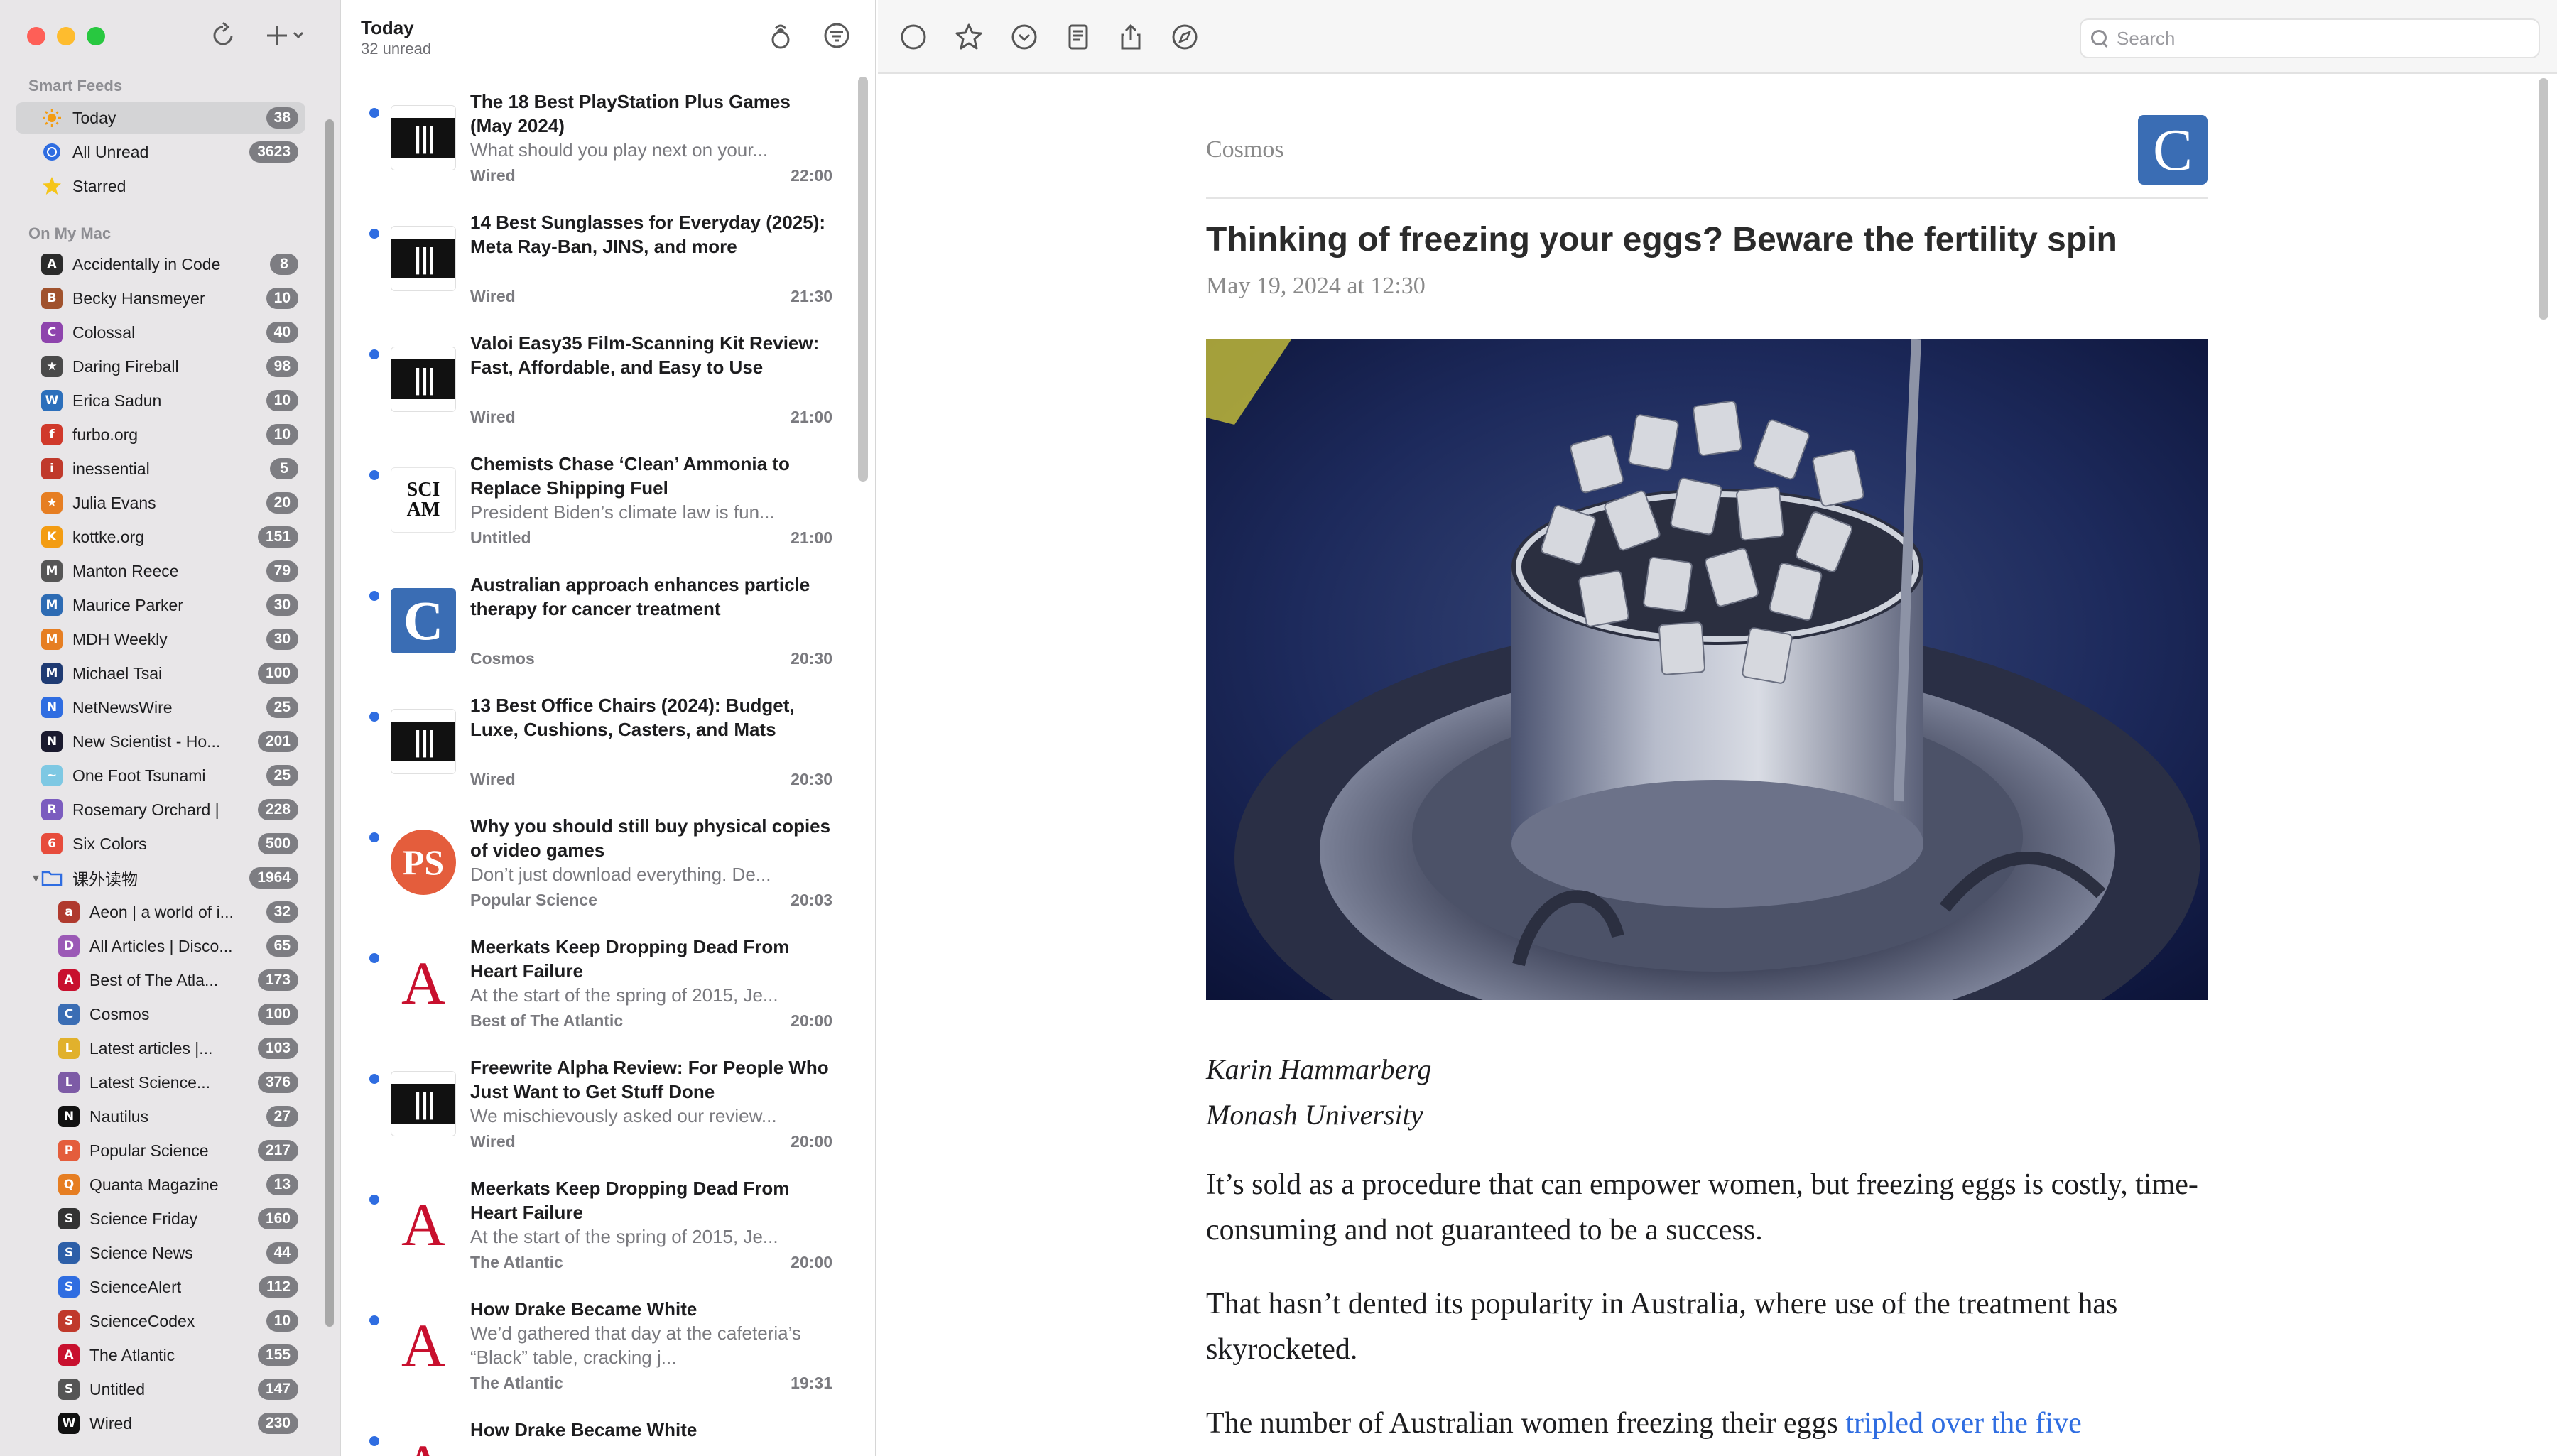 This screenshot has width=2557, height=1456. I want to click on share-icon, so click(1130, 37).